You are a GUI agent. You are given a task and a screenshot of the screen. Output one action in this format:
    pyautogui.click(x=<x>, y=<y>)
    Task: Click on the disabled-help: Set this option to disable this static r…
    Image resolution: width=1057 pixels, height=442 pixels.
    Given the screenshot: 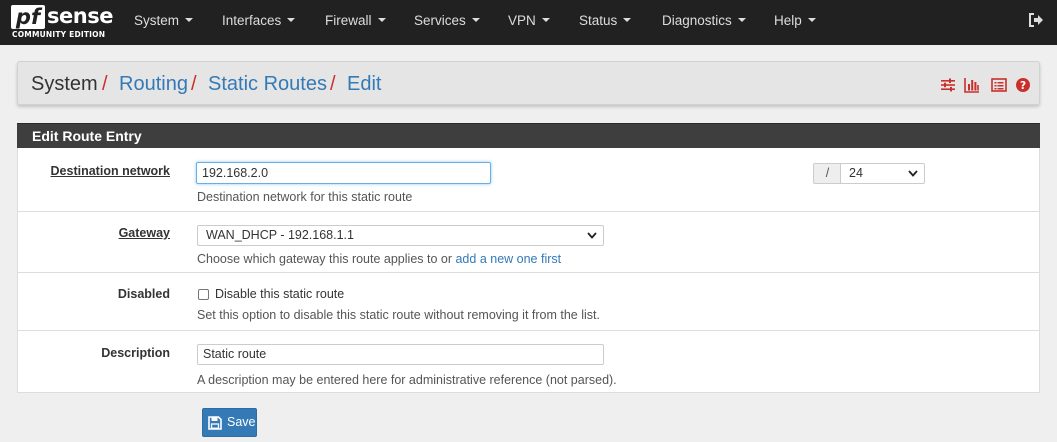 What is the action you would take?
    pyautogui.click(x=398, y=315)
    